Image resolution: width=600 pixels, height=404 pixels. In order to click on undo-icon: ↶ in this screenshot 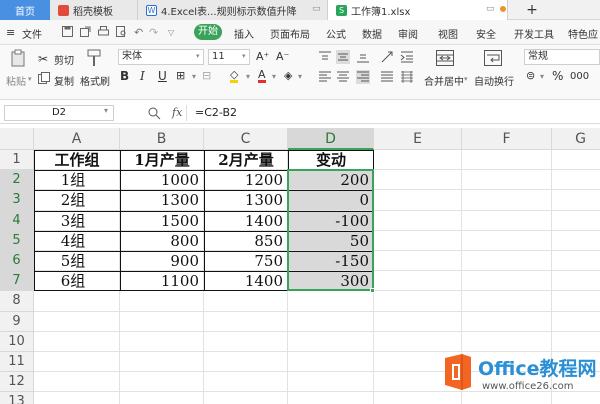, I will do `click(138, 32)`.